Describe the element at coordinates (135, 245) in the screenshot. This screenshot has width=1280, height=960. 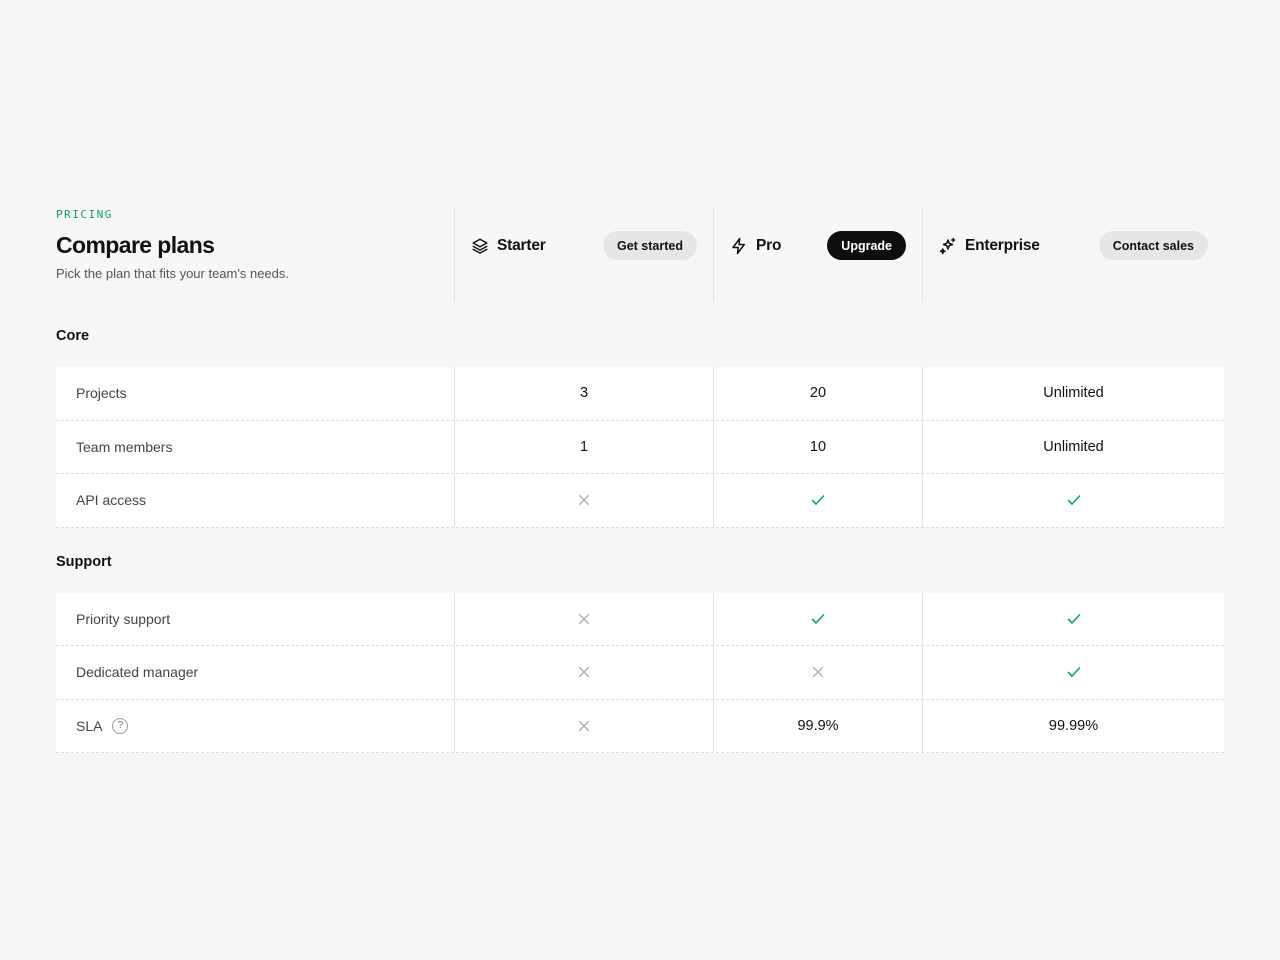
I see `page-title: Compare plans` at that location.